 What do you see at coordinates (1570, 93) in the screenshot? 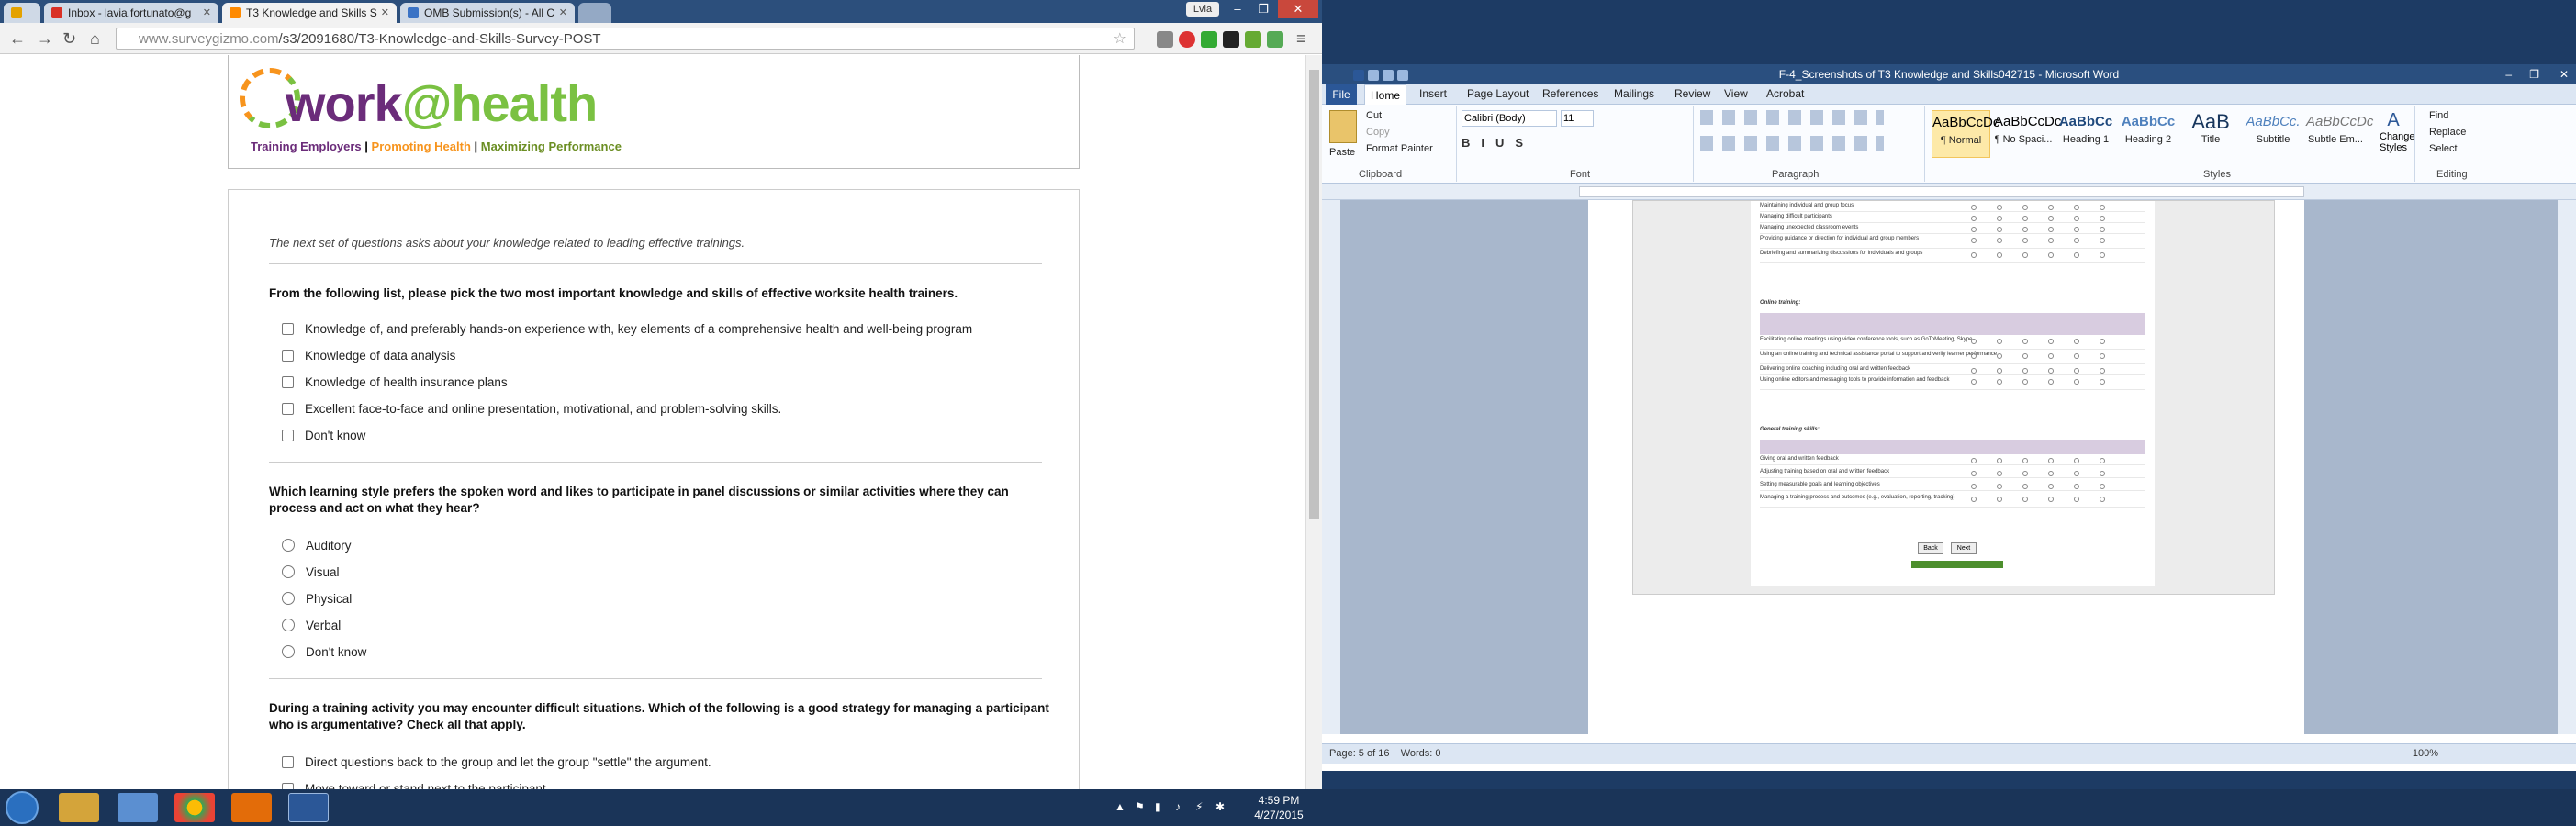
I see `tab-references: References` at bounding box center [1570, 93].